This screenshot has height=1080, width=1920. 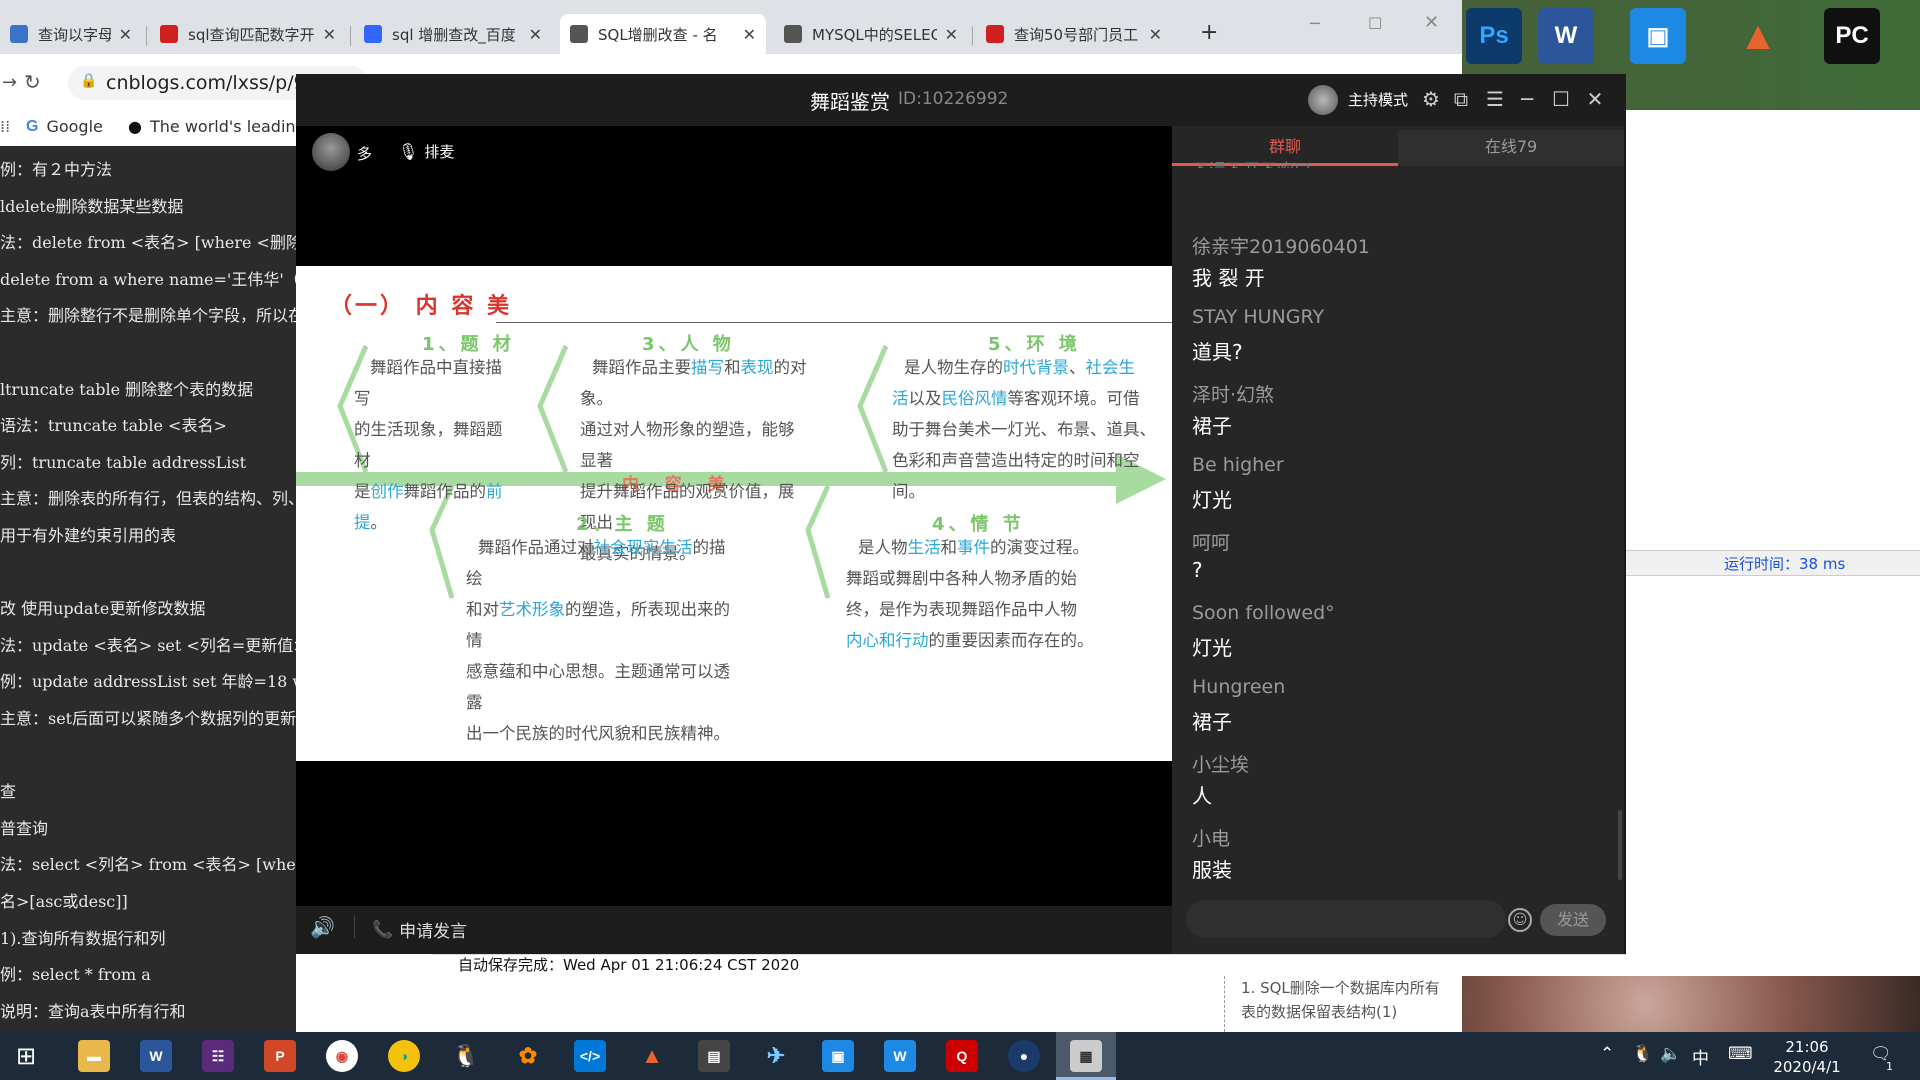 What do you see at coordinates (218, 1056) in the screenshot?
I see `app-icon: ☷` at bounding box center [218, 1056].